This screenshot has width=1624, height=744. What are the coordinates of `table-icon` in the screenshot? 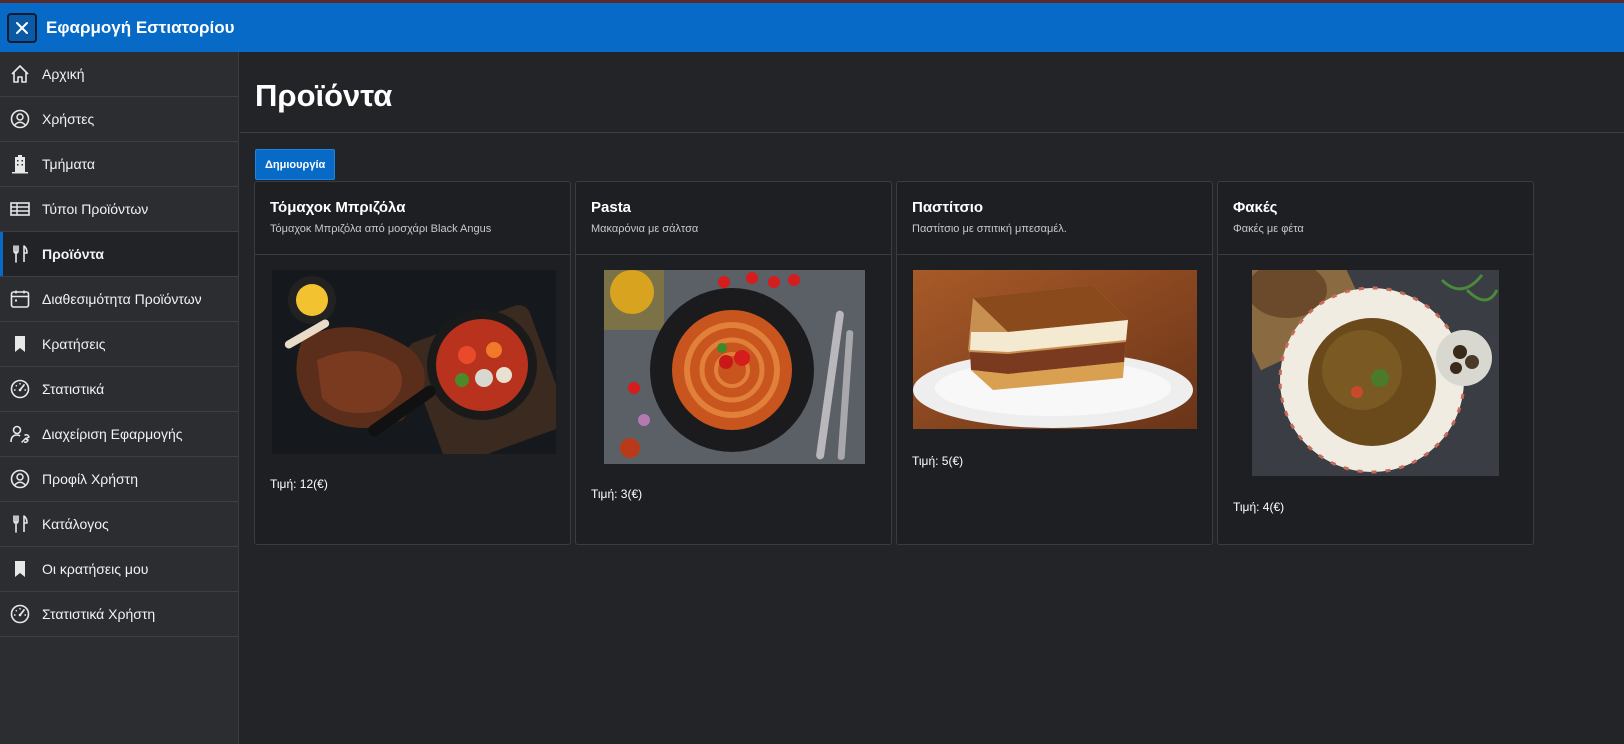 It's located at (20, 209).